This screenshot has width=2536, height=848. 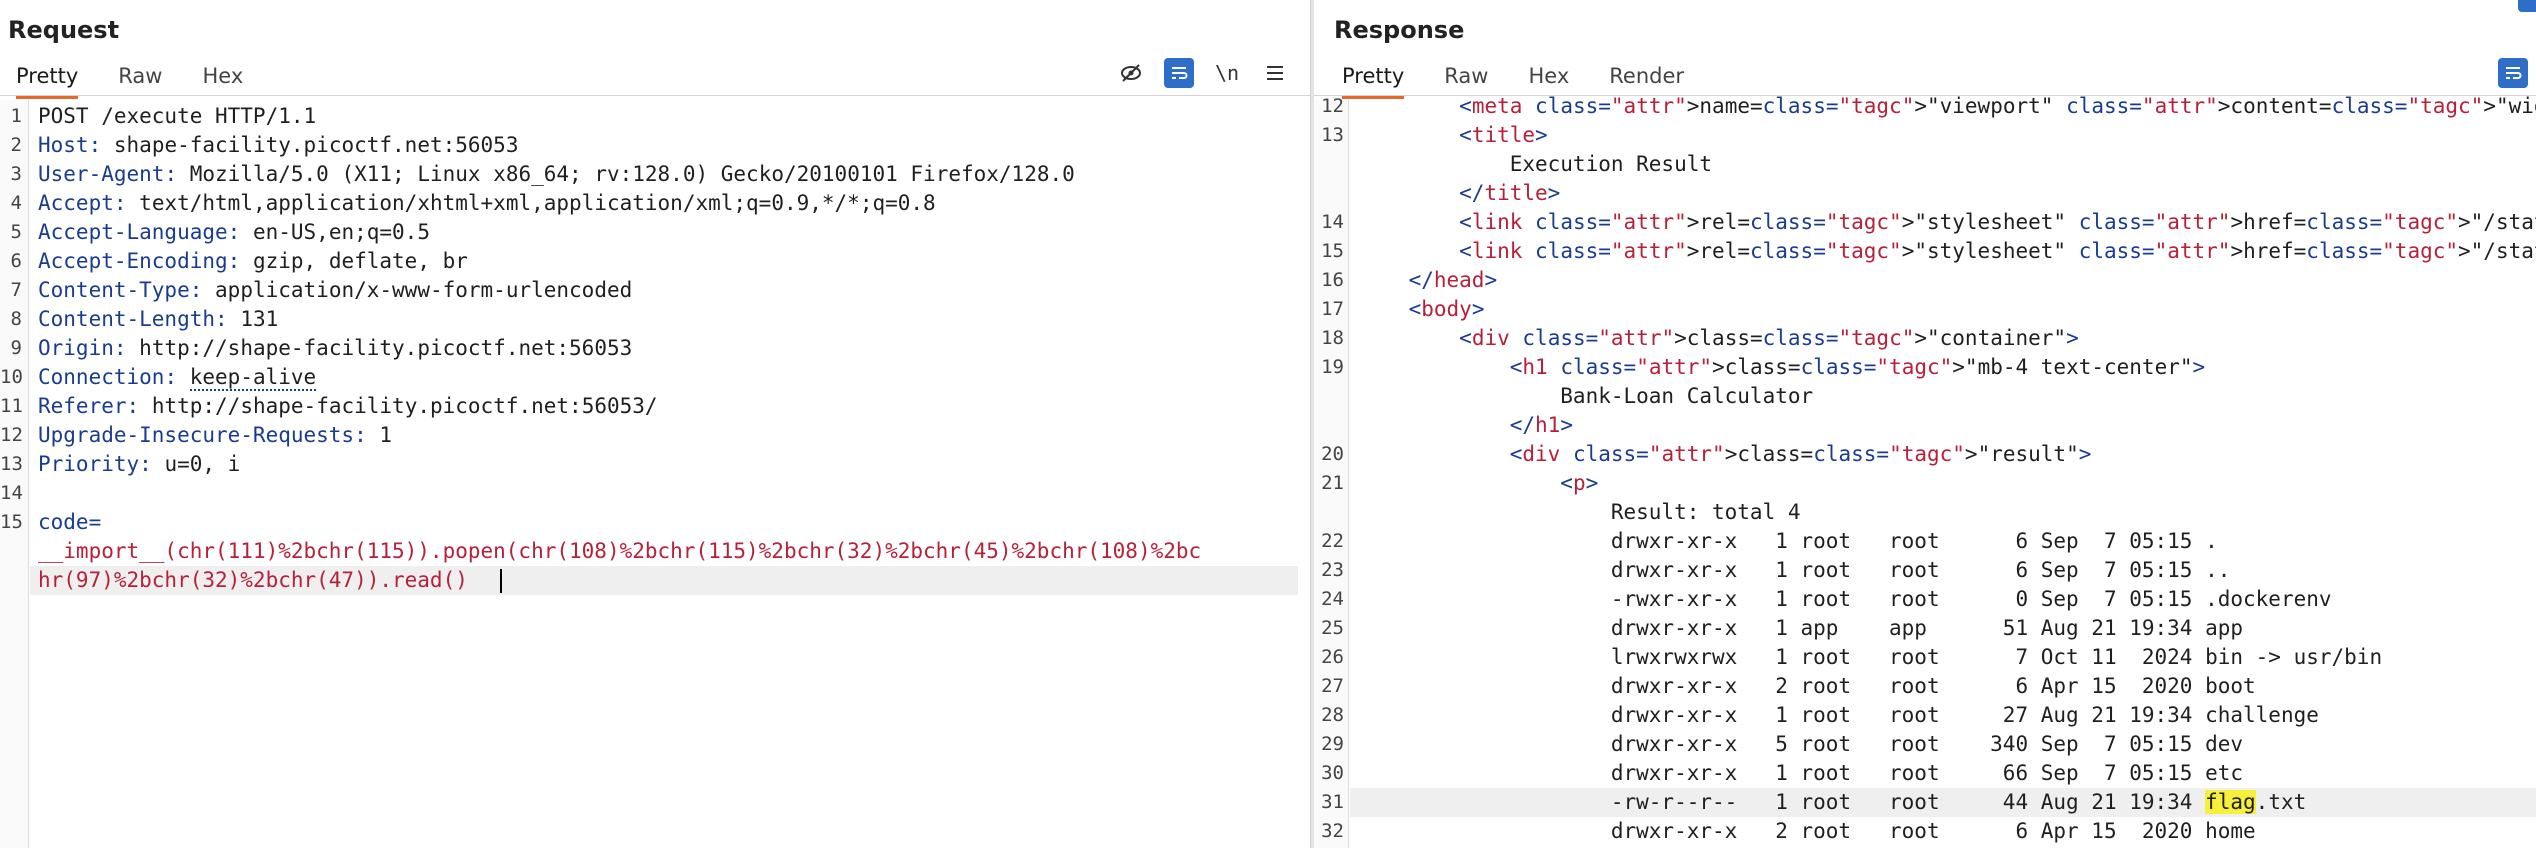 I want to click on line-number: 15, so click(x=1332, y=251).